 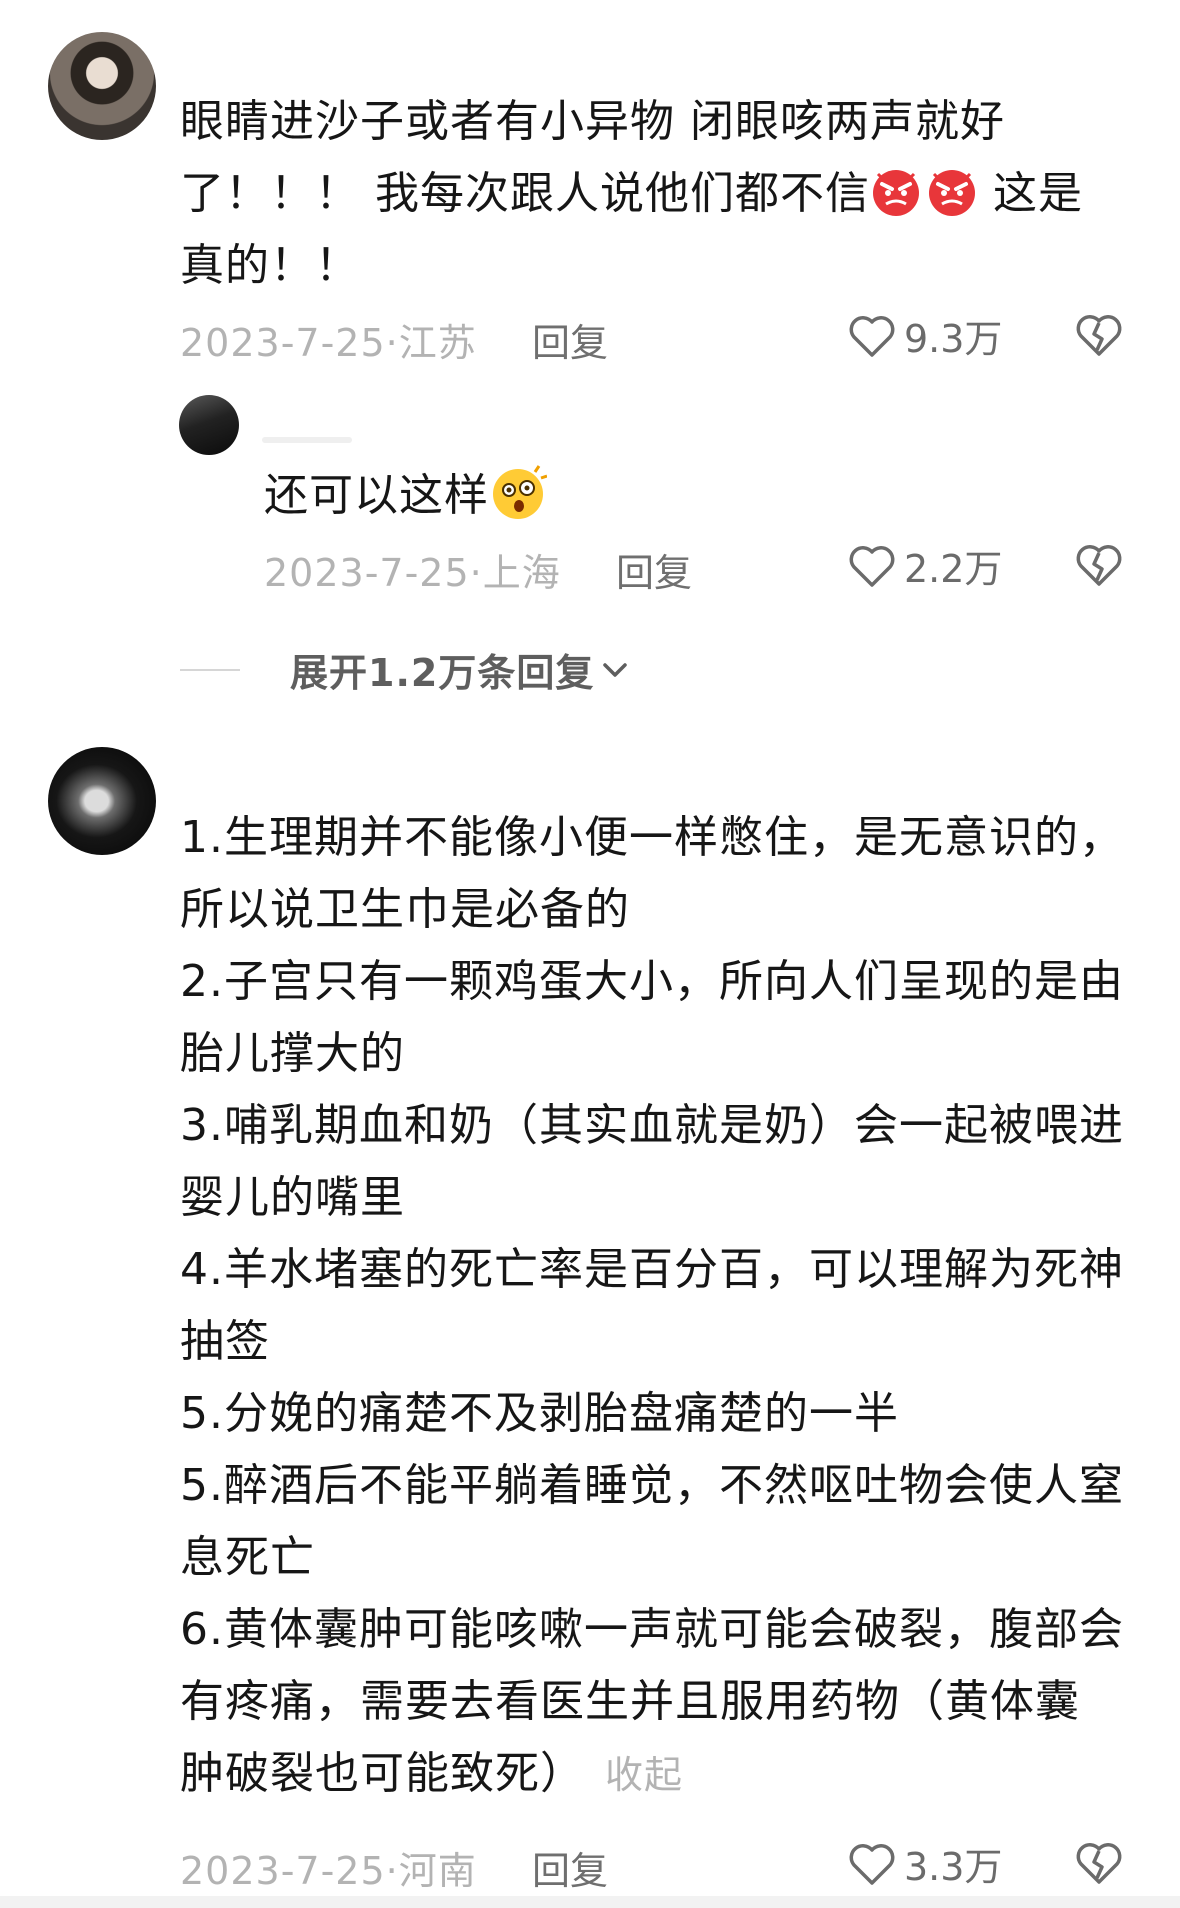 What do you see at coordinates (520, 492) in the screenshot?
I see `astonished-face-emoji-icon` at bounding box center [520, 492].